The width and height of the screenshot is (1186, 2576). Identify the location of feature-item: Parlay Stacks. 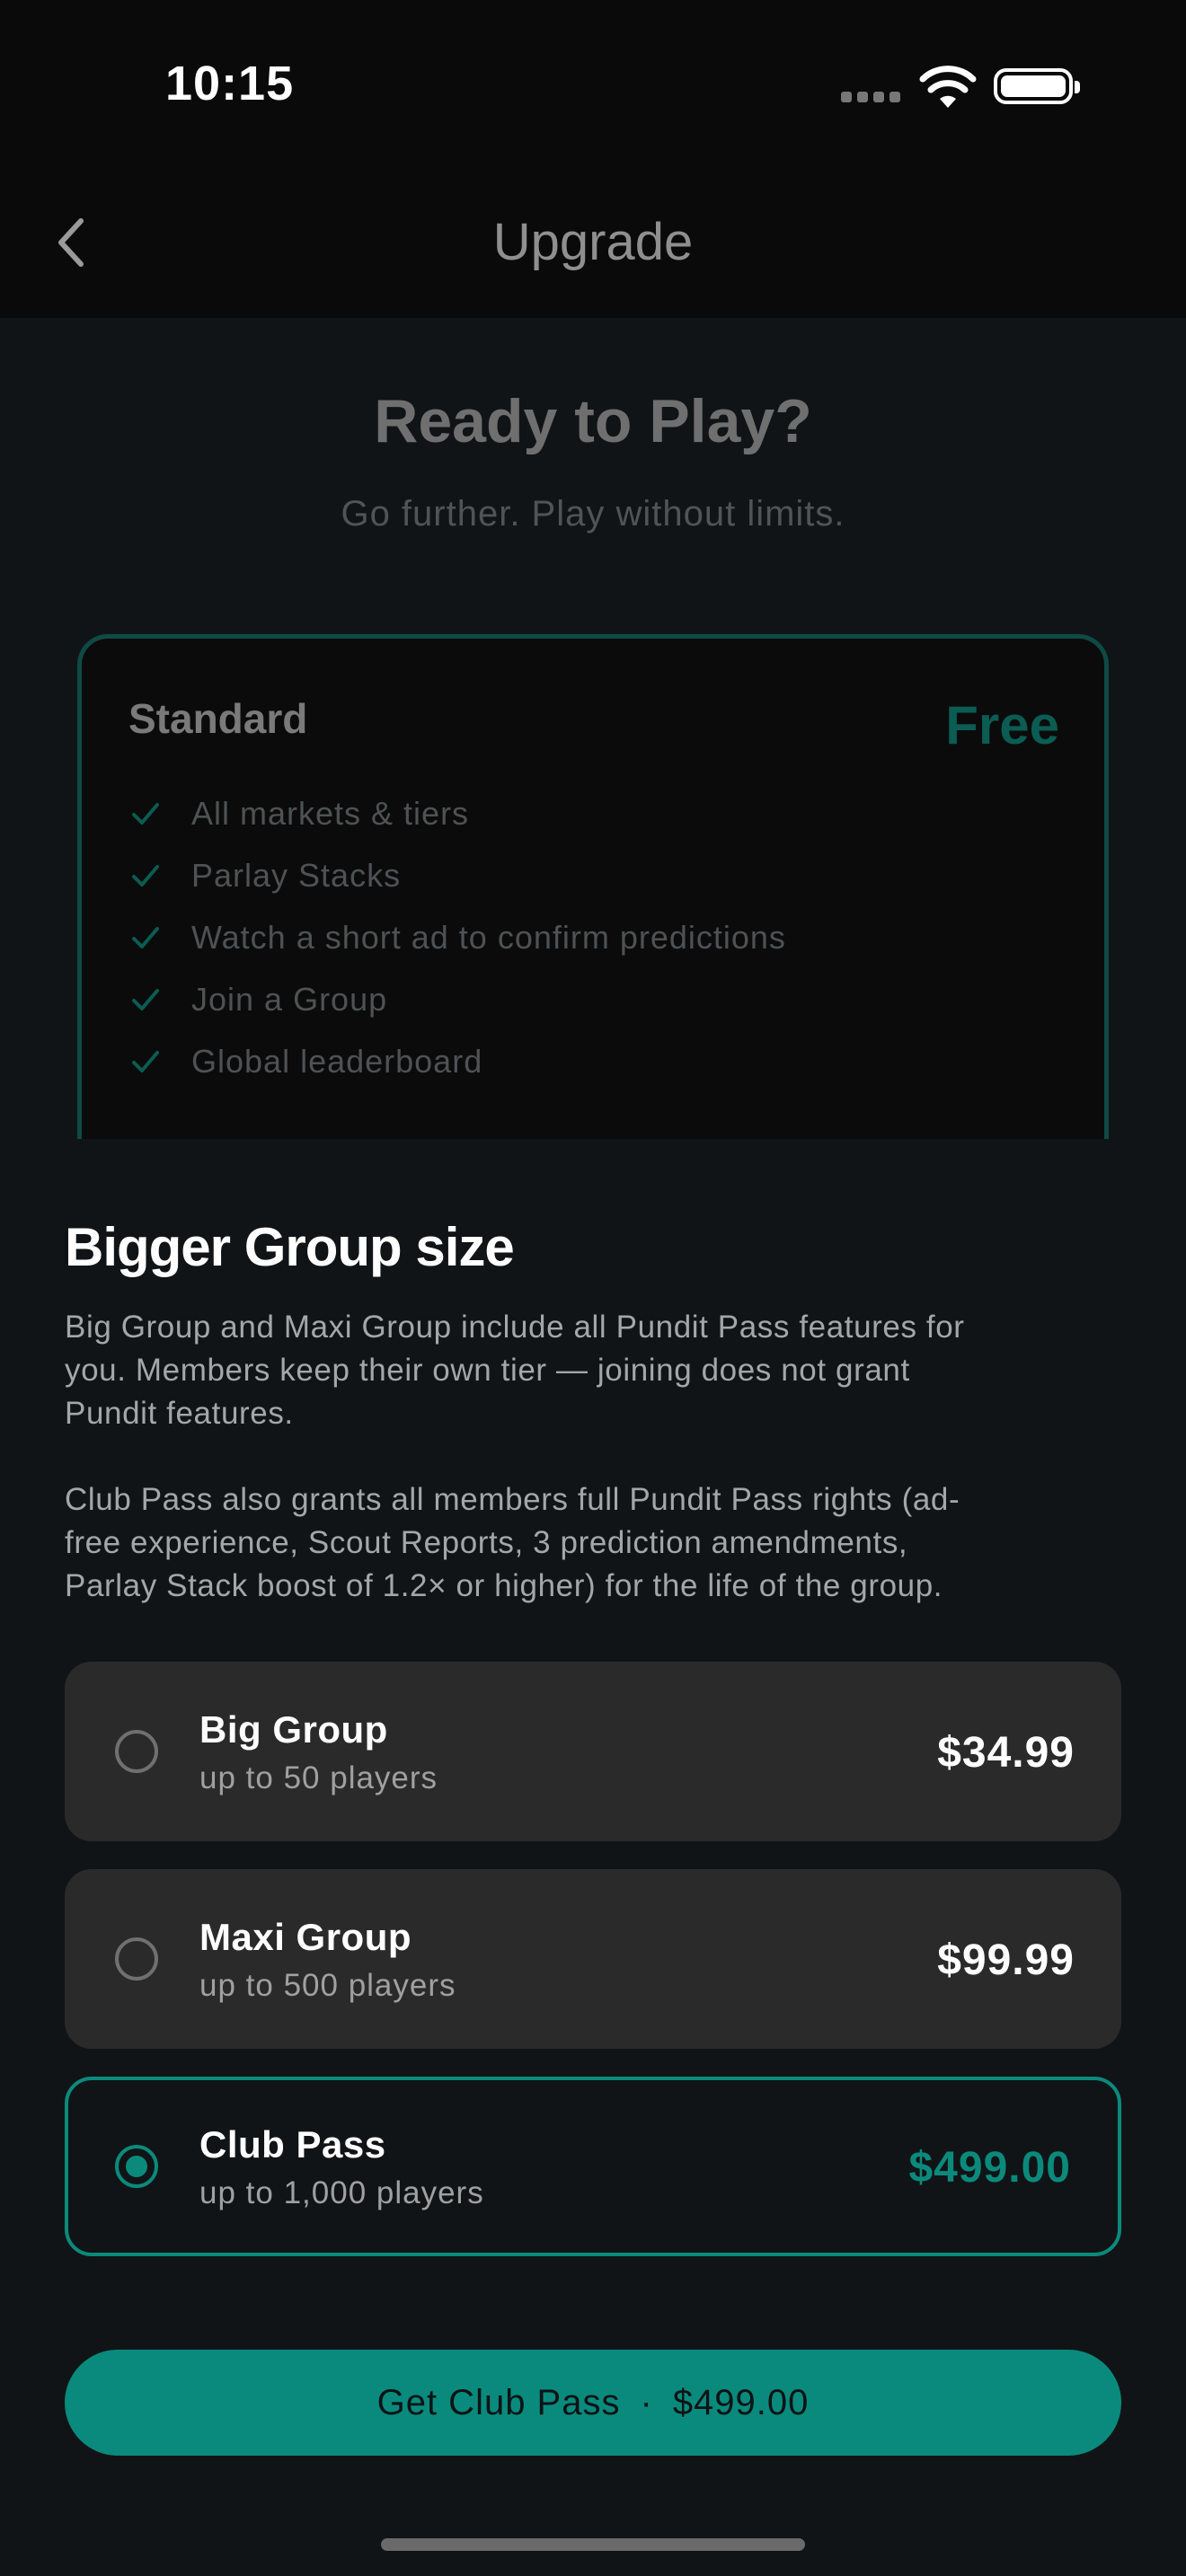
(265, 876).